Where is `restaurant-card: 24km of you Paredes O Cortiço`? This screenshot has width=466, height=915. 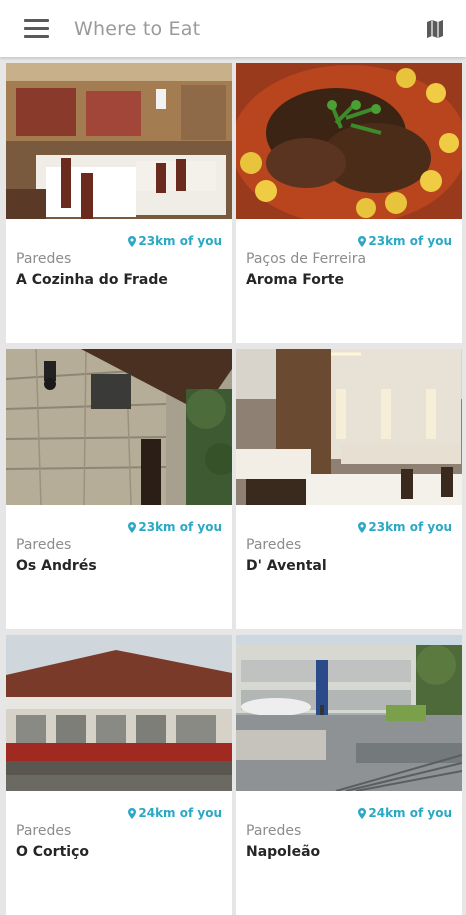 restaurant-card: 24km of you Paredes O Cortiço is located at coordinates (119, 775).